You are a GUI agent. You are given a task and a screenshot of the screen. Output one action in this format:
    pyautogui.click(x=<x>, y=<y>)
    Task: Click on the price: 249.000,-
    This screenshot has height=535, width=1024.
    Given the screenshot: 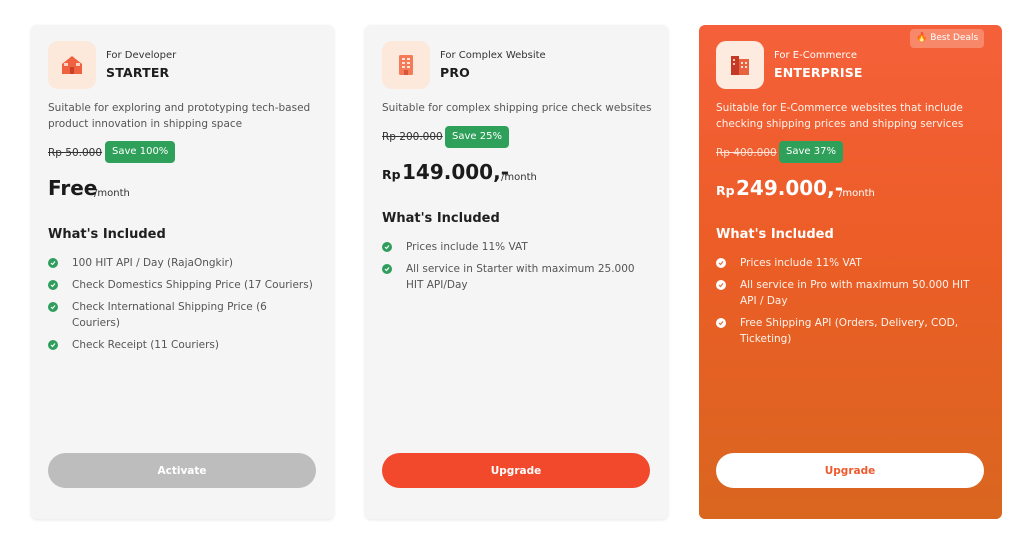 What is the action you would take?
    pyautogui.click(x=789, y=188)
    